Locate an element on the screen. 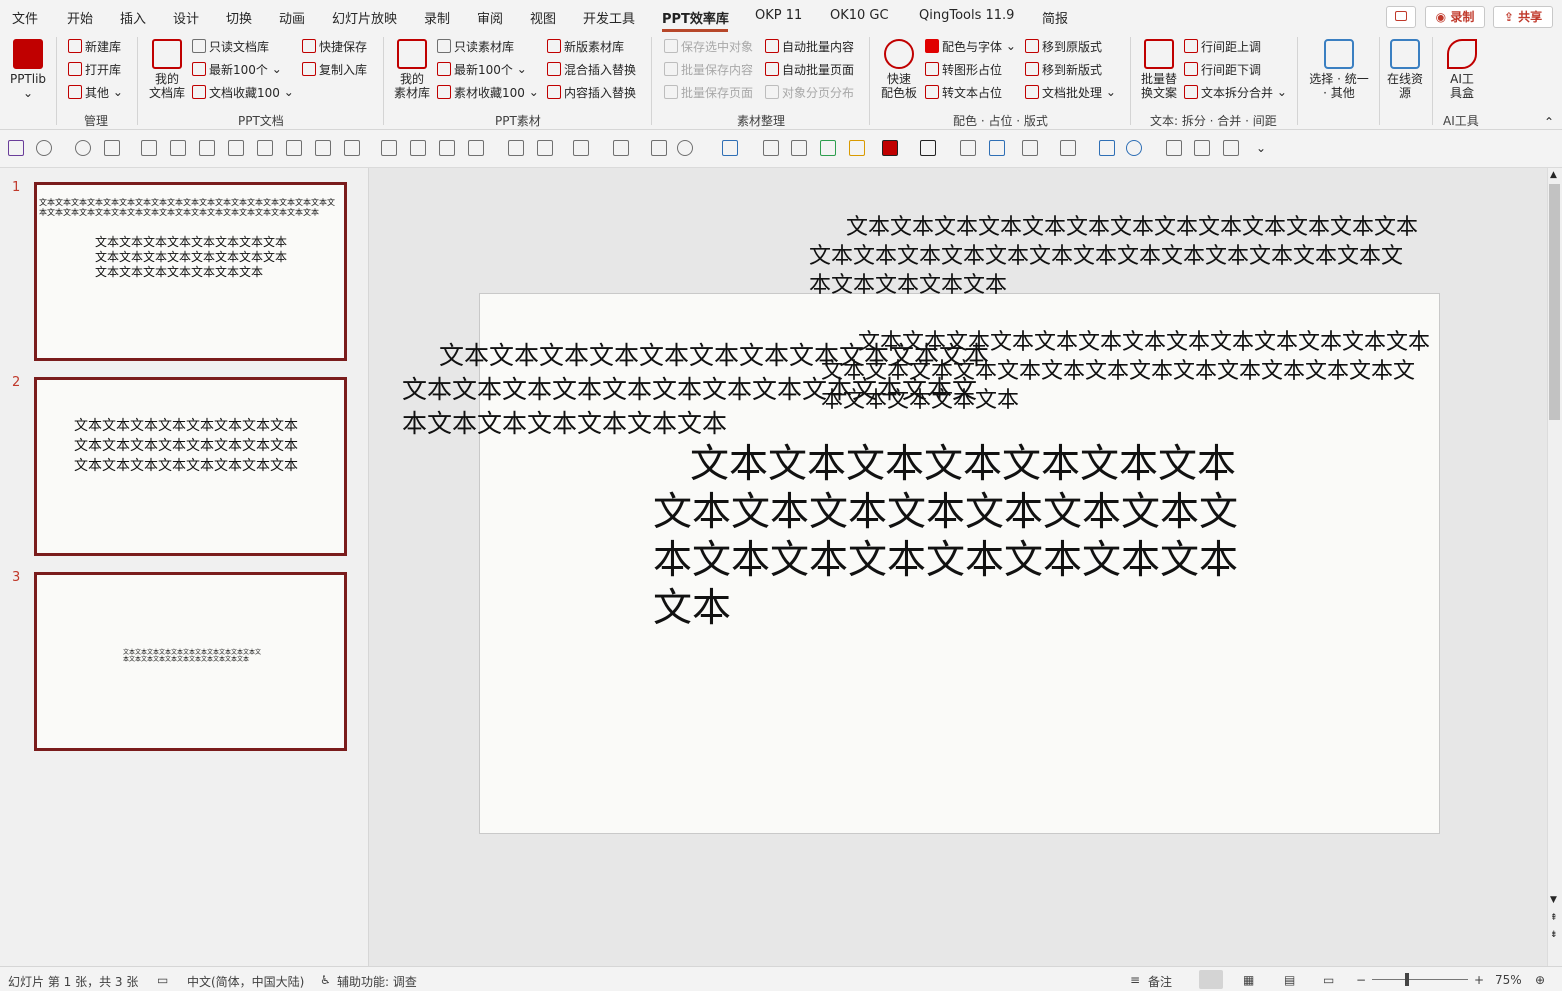 This screenshot has height=991, width=1562. to-text-button: 转文本占位 is located at coordinates (963, 92).